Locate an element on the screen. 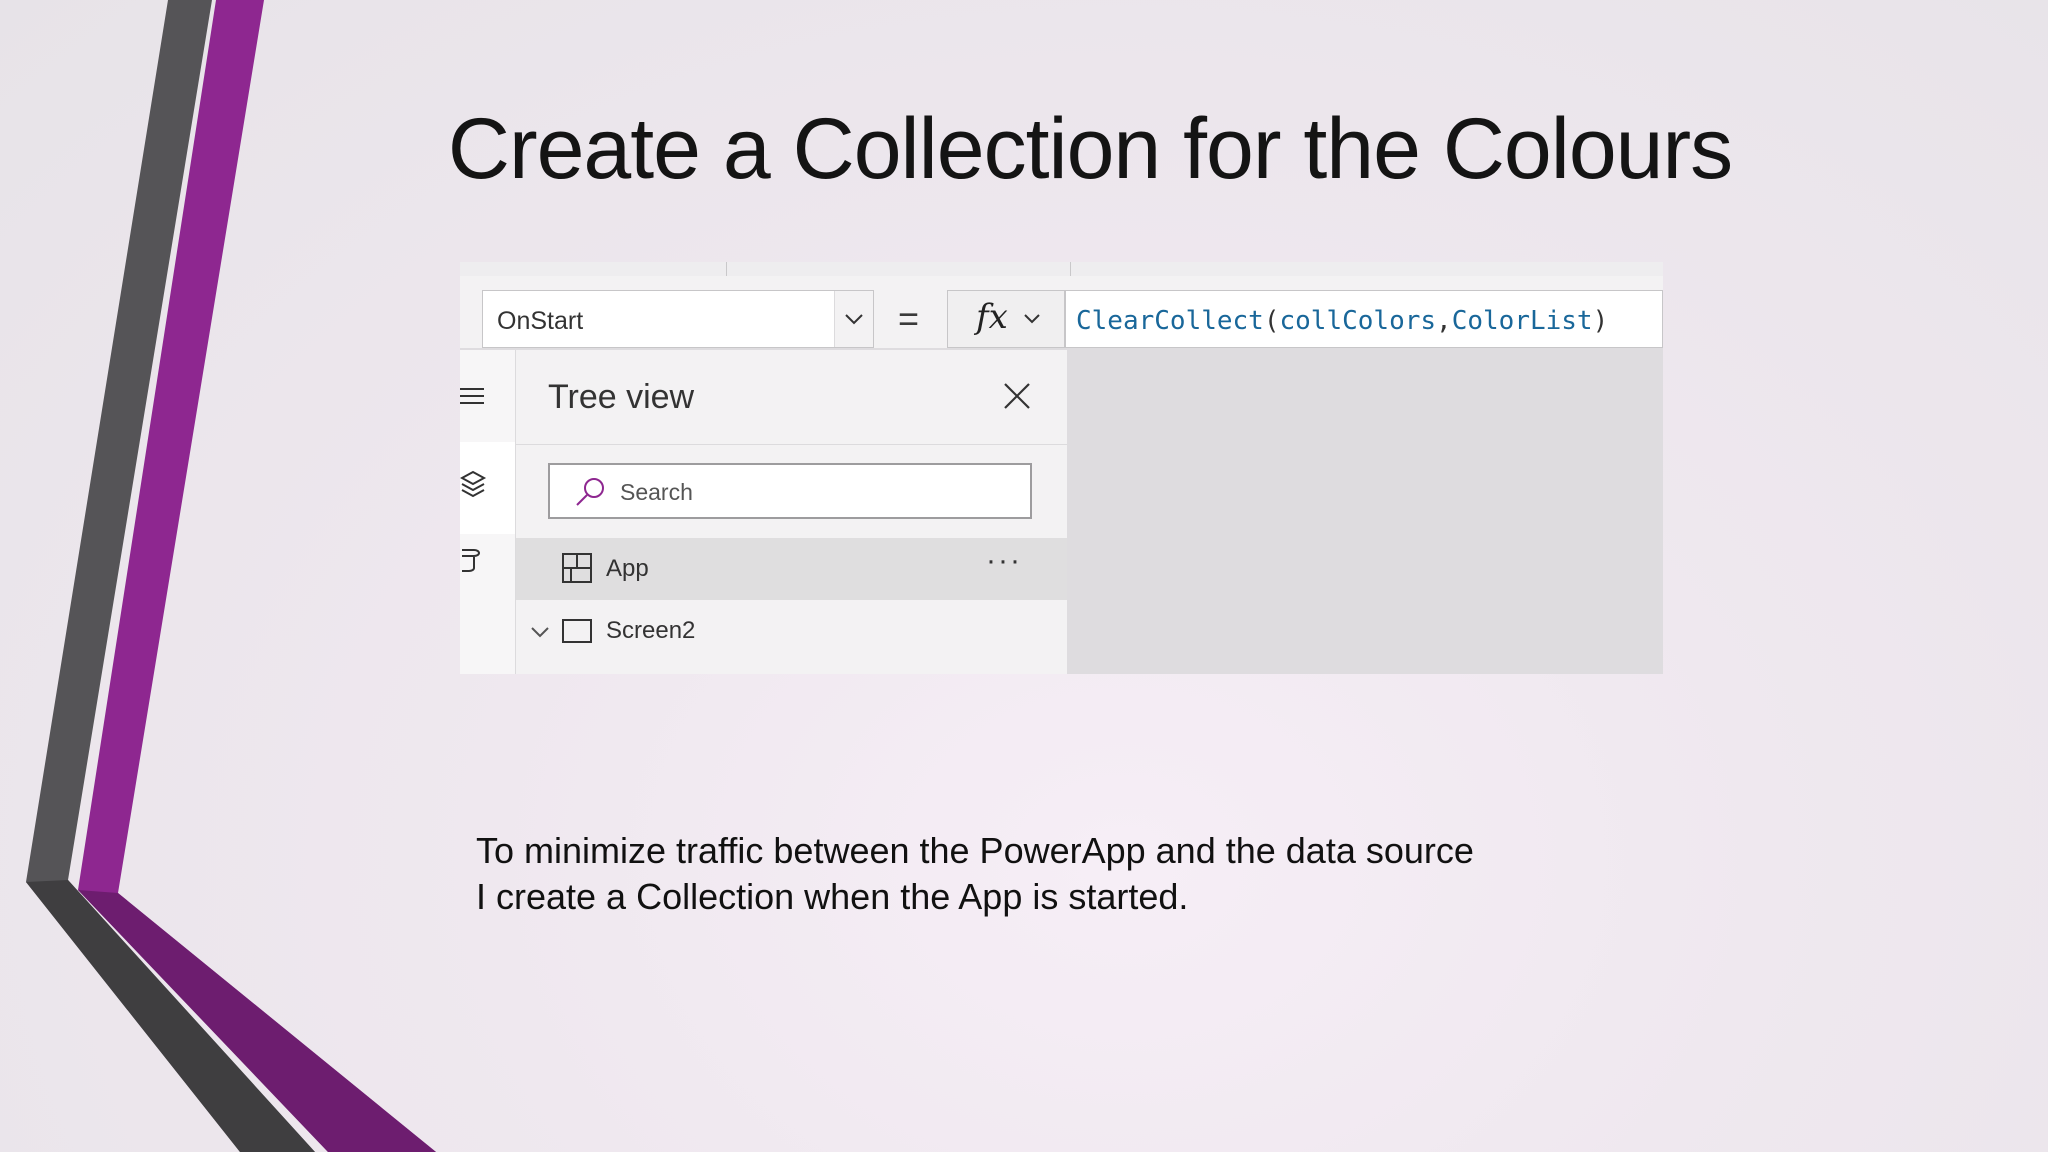 This screenshot has width=2048, height=1152. tree-item-label: App is located at coordinates (627, 568).